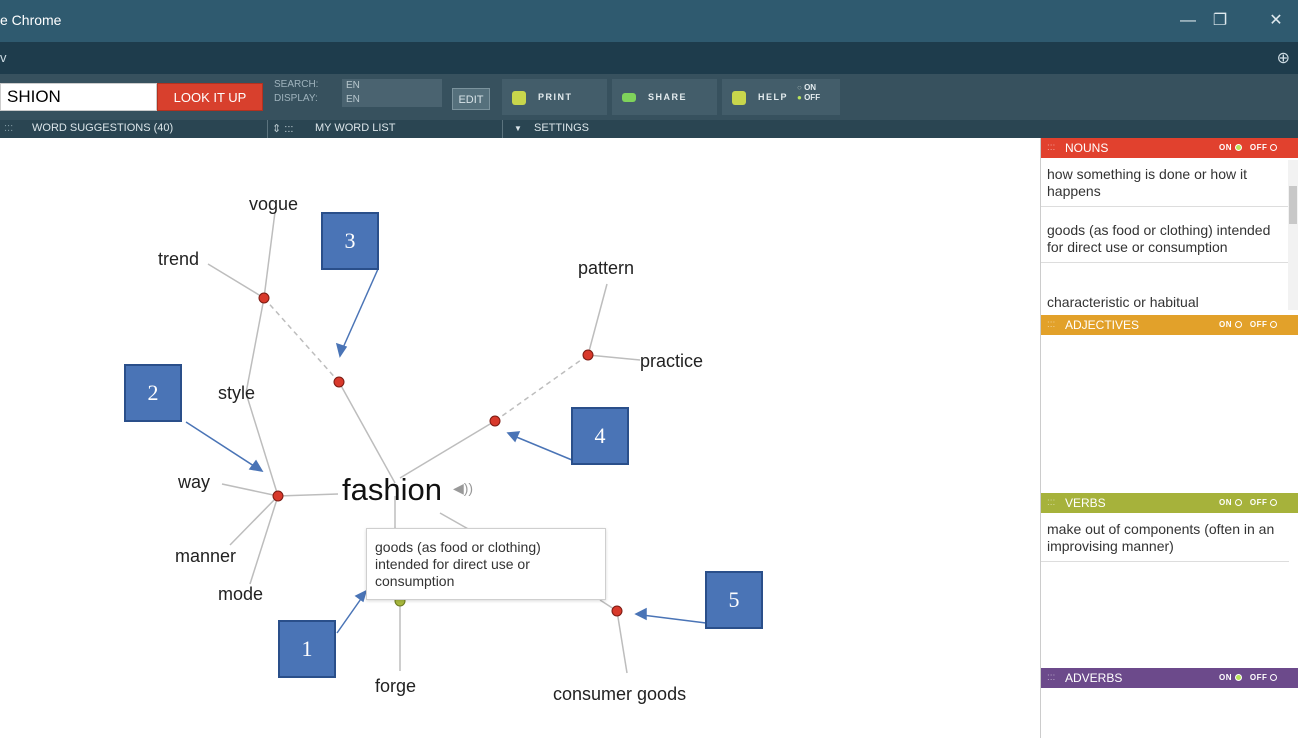 This screenshot has height=738, width=1298. Describe the element at coordinates (1169, 325) in the screenshot. I see `adjectives-header: ::: ADJECTIVES ON OFF` at that location.